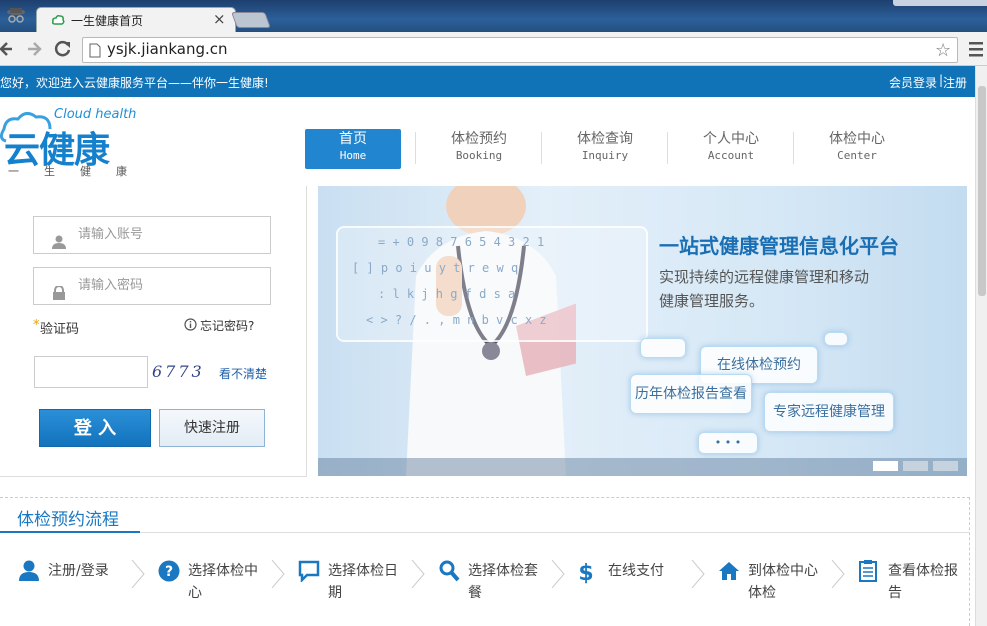  I want to click on nav-center-en: Center, so click(857, 155).